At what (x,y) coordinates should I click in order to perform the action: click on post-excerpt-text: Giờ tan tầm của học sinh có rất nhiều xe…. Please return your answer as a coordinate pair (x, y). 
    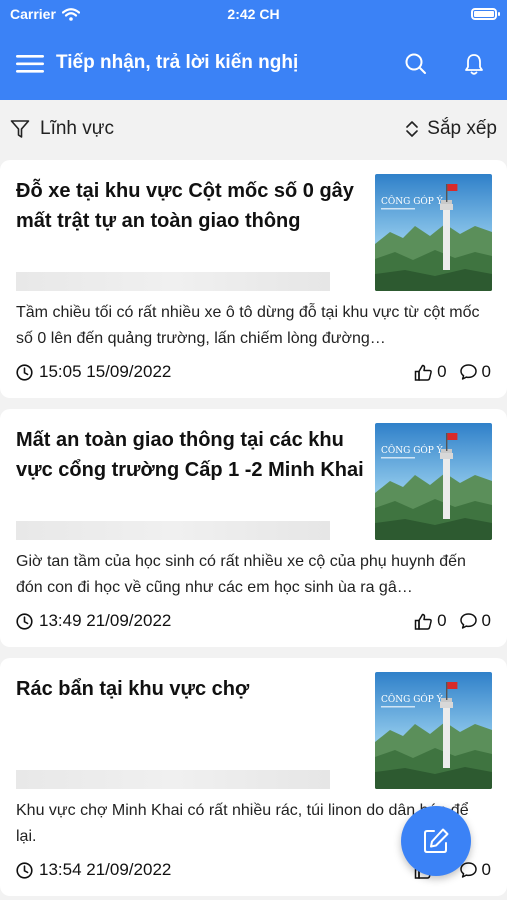
    Looking at the image, I should click on (241, 574).